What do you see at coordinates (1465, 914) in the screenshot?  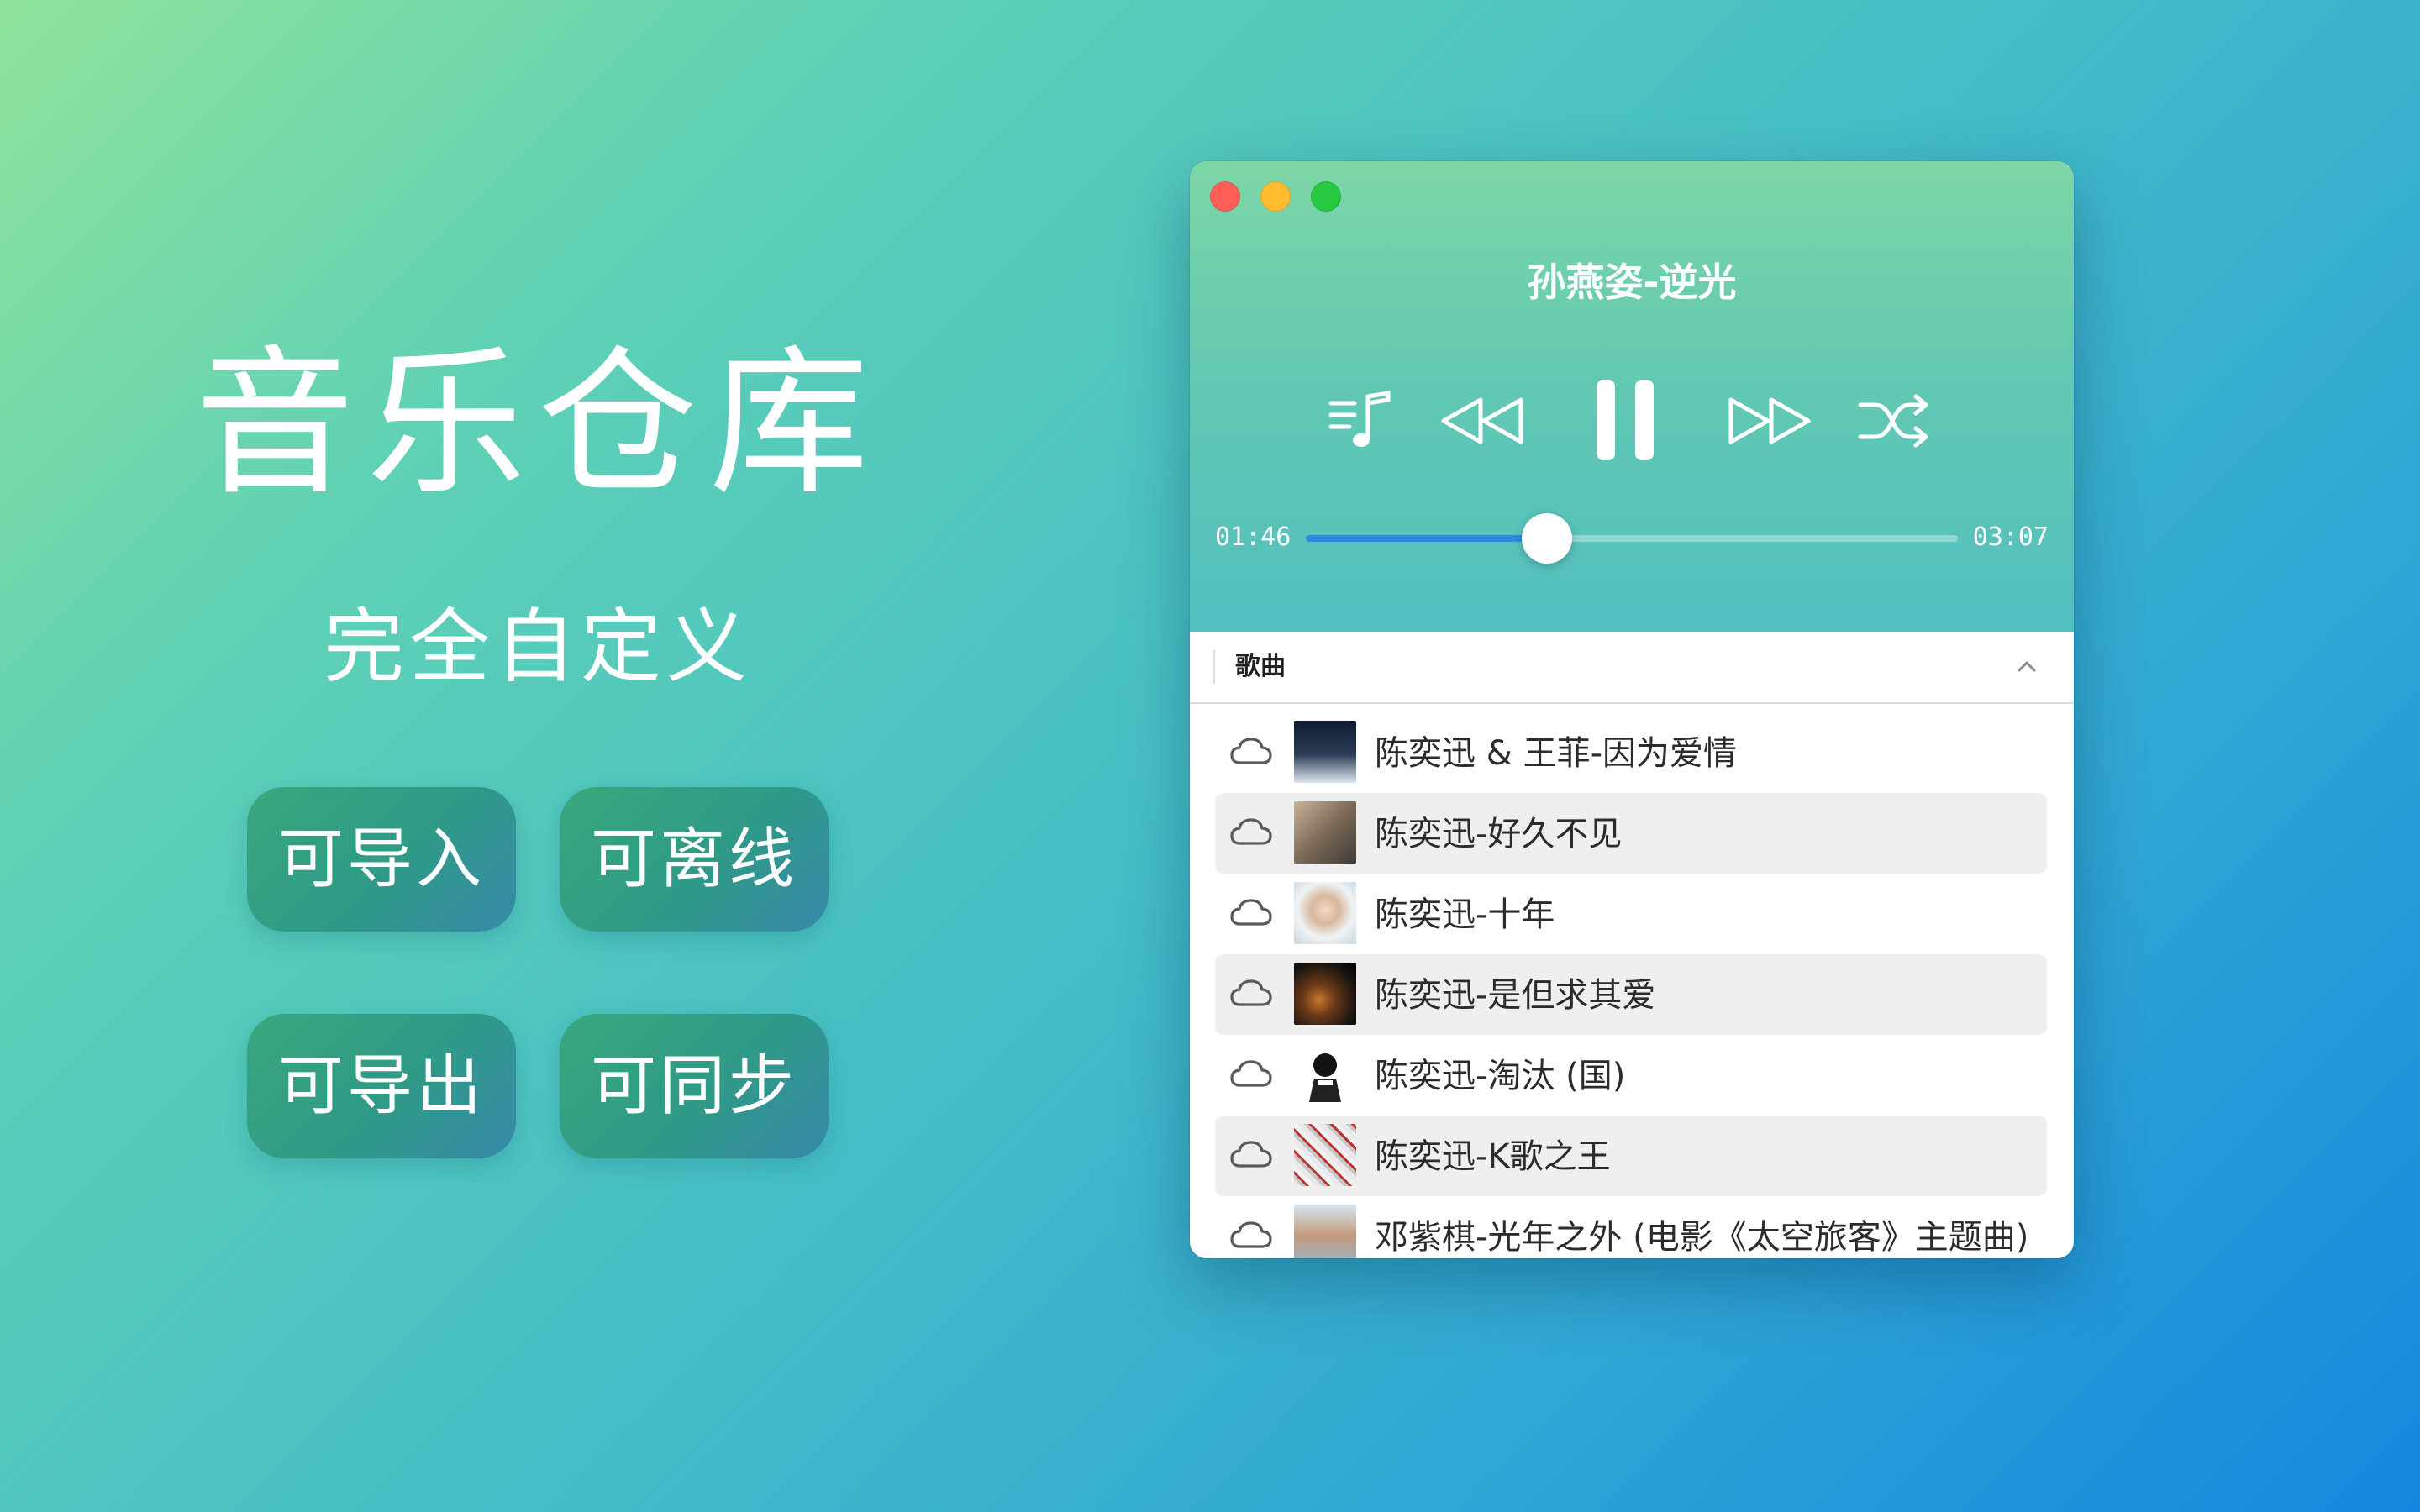 I see `song-title: 陈奕迅-十年` at bounding box center [1465, 914].